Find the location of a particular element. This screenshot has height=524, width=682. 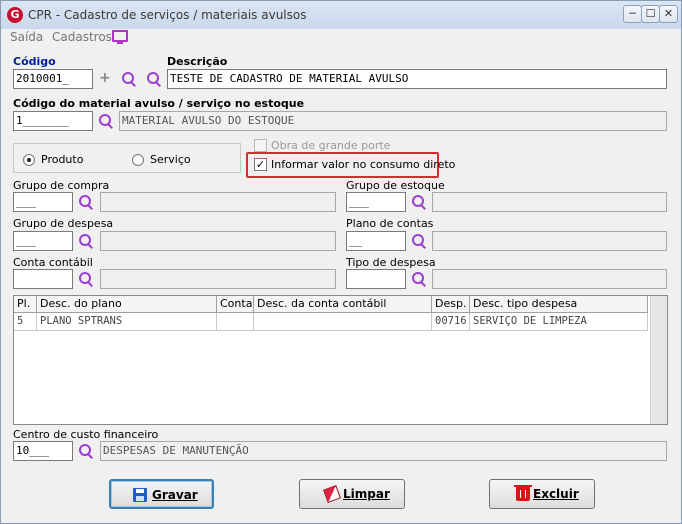

search-descricao-icon is located at coordinates (154, 79).